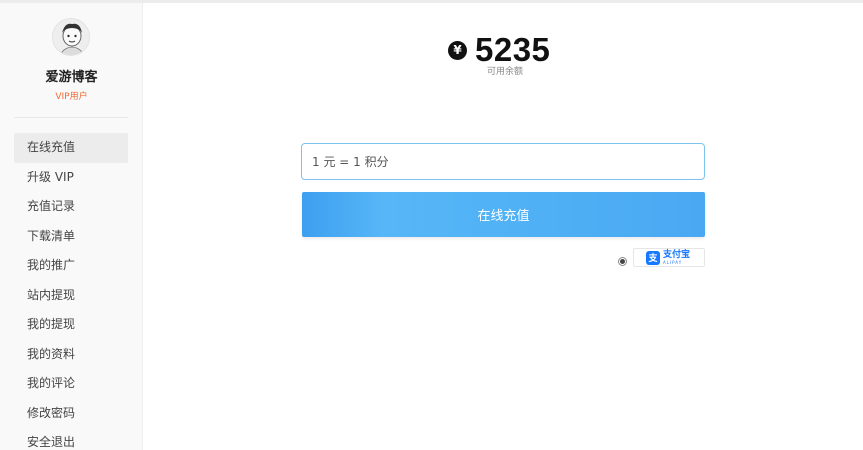 This screenshot has width=863, height=450. What do you see at coordinates (71, 384) in the screenshot?
I see `menu-item-my-comments: 我的评论` at bounding box center [71, 384].